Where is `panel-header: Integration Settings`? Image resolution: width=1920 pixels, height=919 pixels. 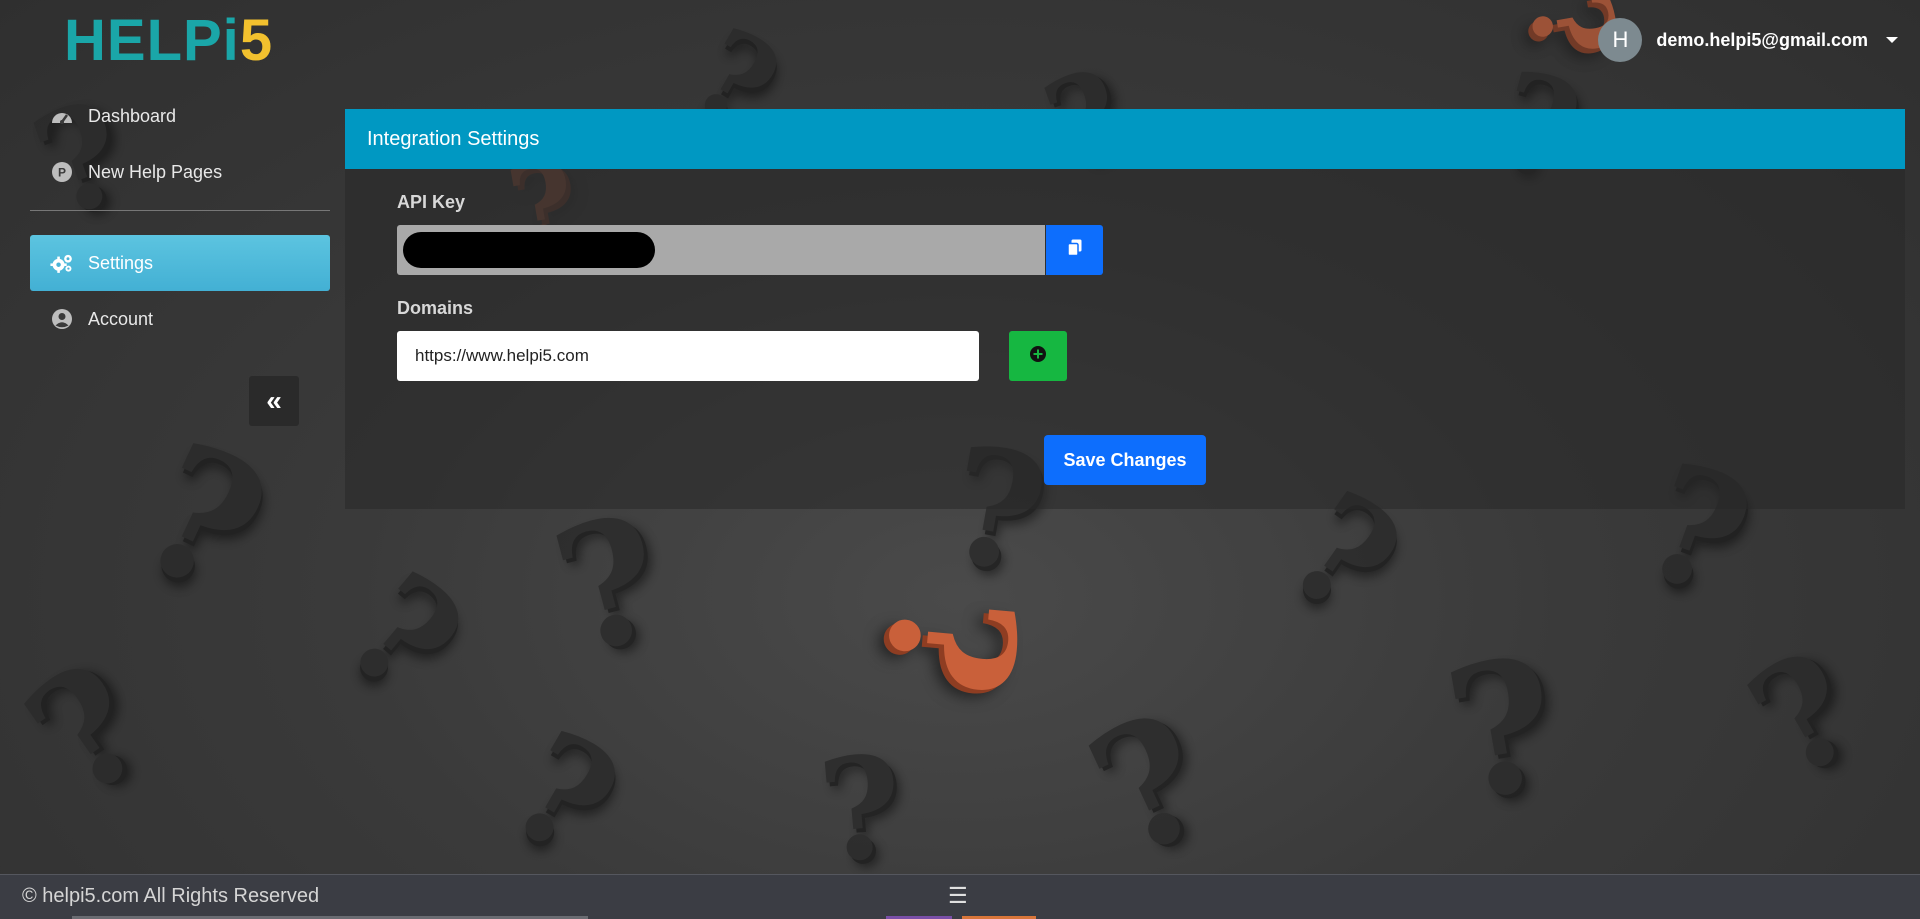
panel-header: Integration Settings is located at coordinates (1125, 139).